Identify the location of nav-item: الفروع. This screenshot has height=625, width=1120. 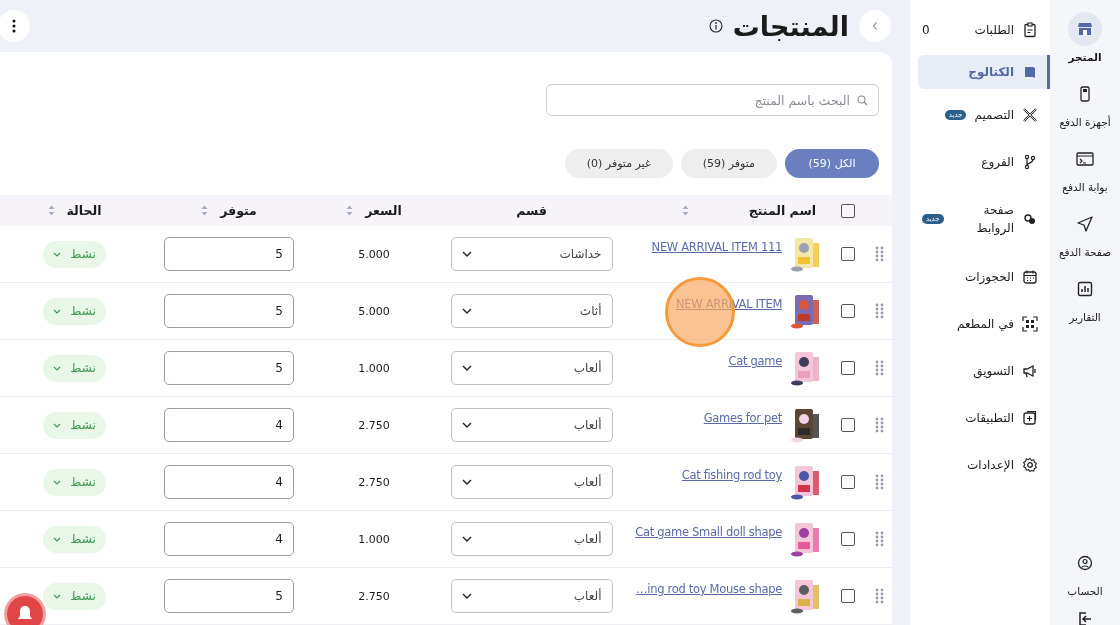
(984, 161).